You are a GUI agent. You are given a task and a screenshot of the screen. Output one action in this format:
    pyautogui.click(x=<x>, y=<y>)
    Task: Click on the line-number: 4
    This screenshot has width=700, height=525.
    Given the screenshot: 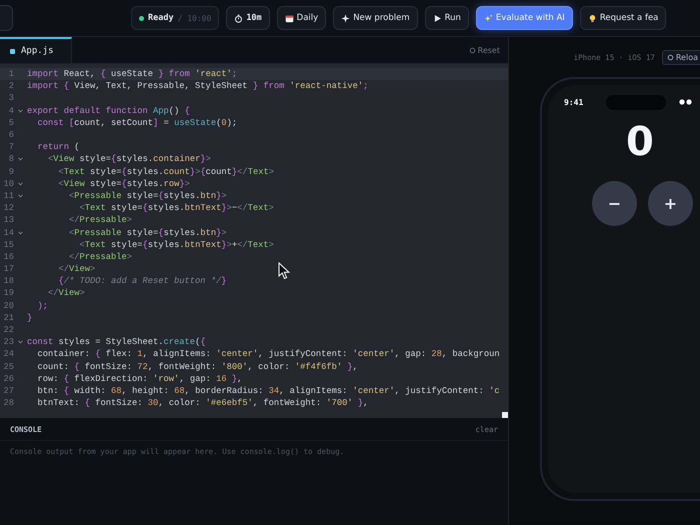 What is the action you would take?
    pyautogui.click(x=11, y=111)
    